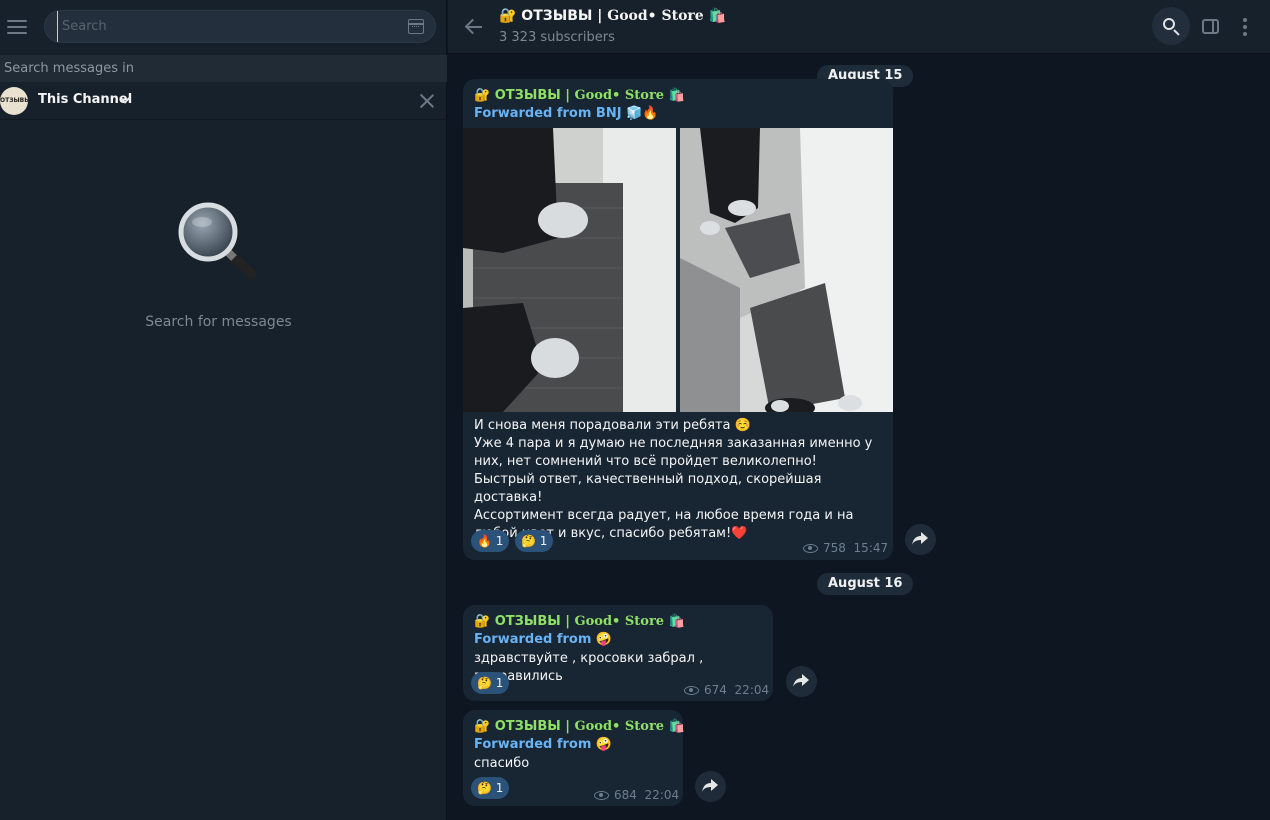 The height and width of the screenshot is (820, 1270). What do you see at coordinates (17, 26) in the screenshot?
I see `menu-icon` at bounding box center [17, 26].